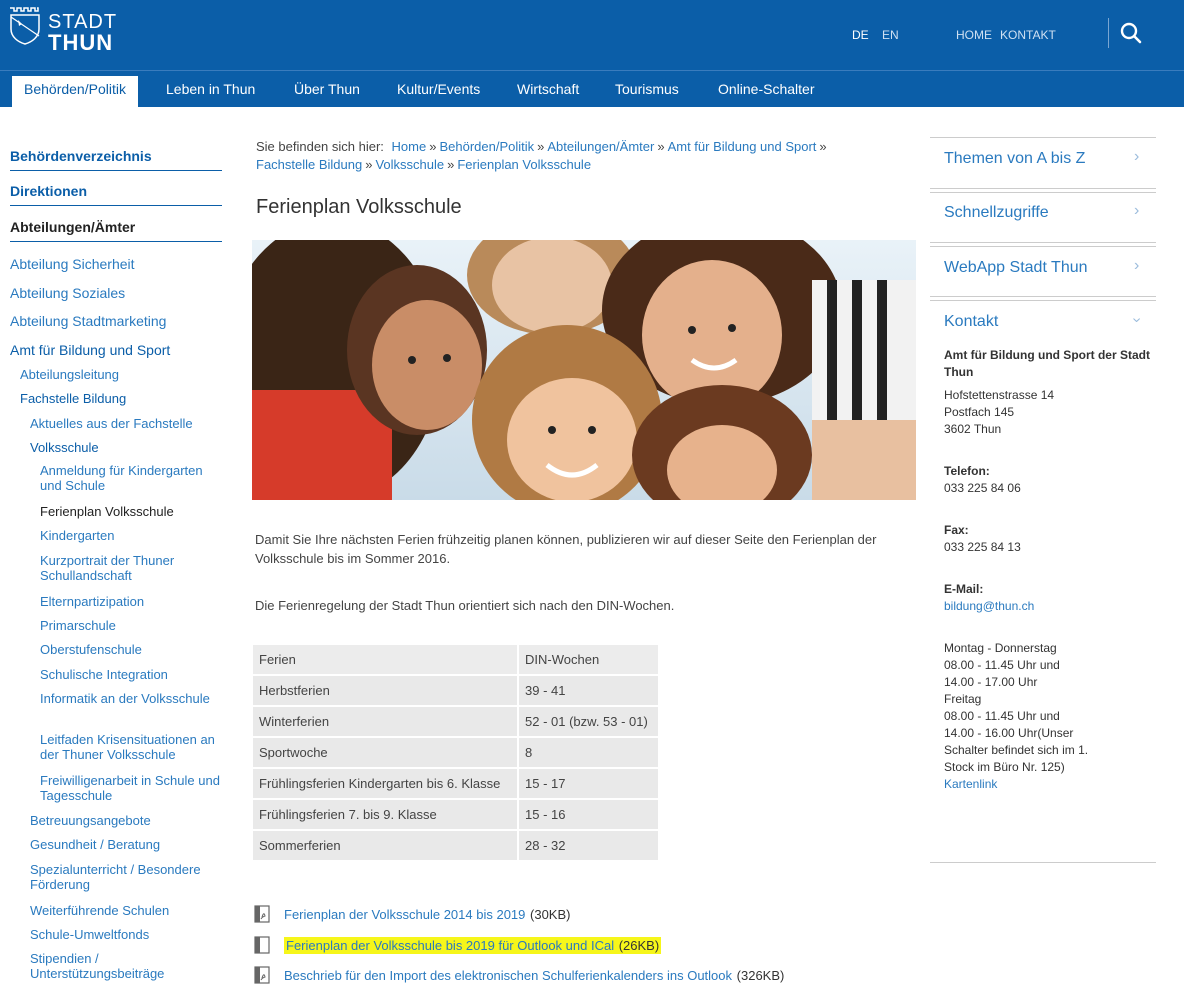 This screenshot has height=989, width=1184. I want to click on hours-line: Freitag, so click(963, 699).